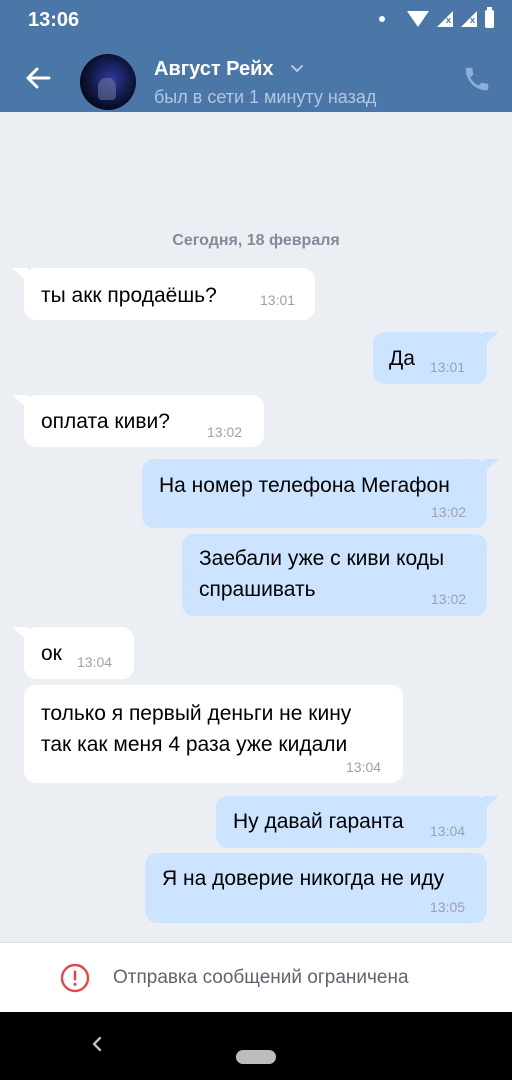 This screenshot has width=512, height=1080. I want to click on status-icons: x x, so click(436, 17).